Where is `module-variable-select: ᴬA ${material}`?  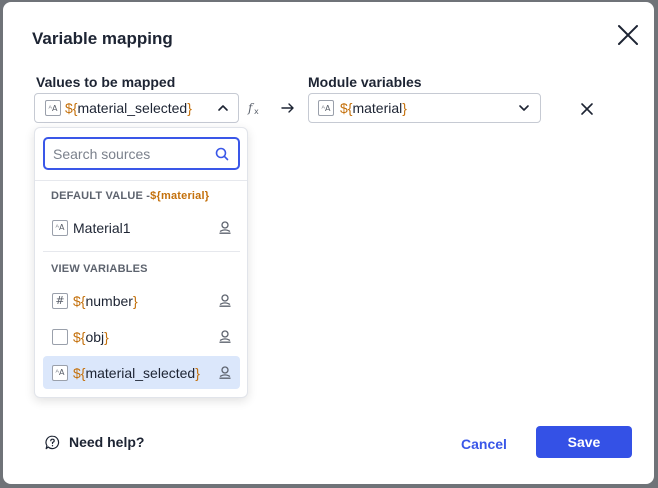 module-variable-select: ᴬA ${material} is located at coordinates (424, 108).